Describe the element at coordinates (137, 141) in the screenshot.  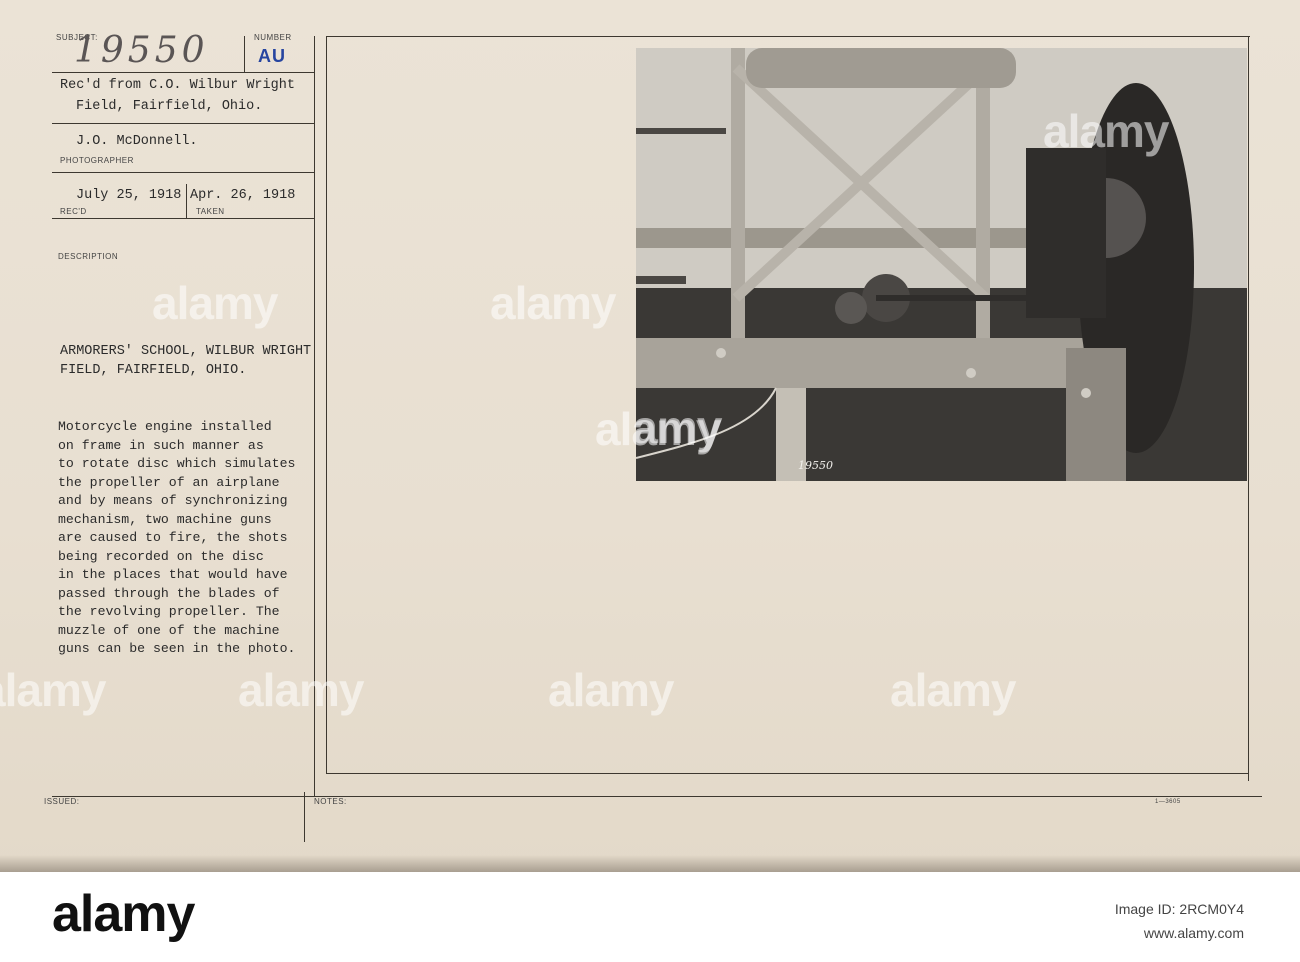
I see `photographer-name: J.O. McDonnell.` at that location.